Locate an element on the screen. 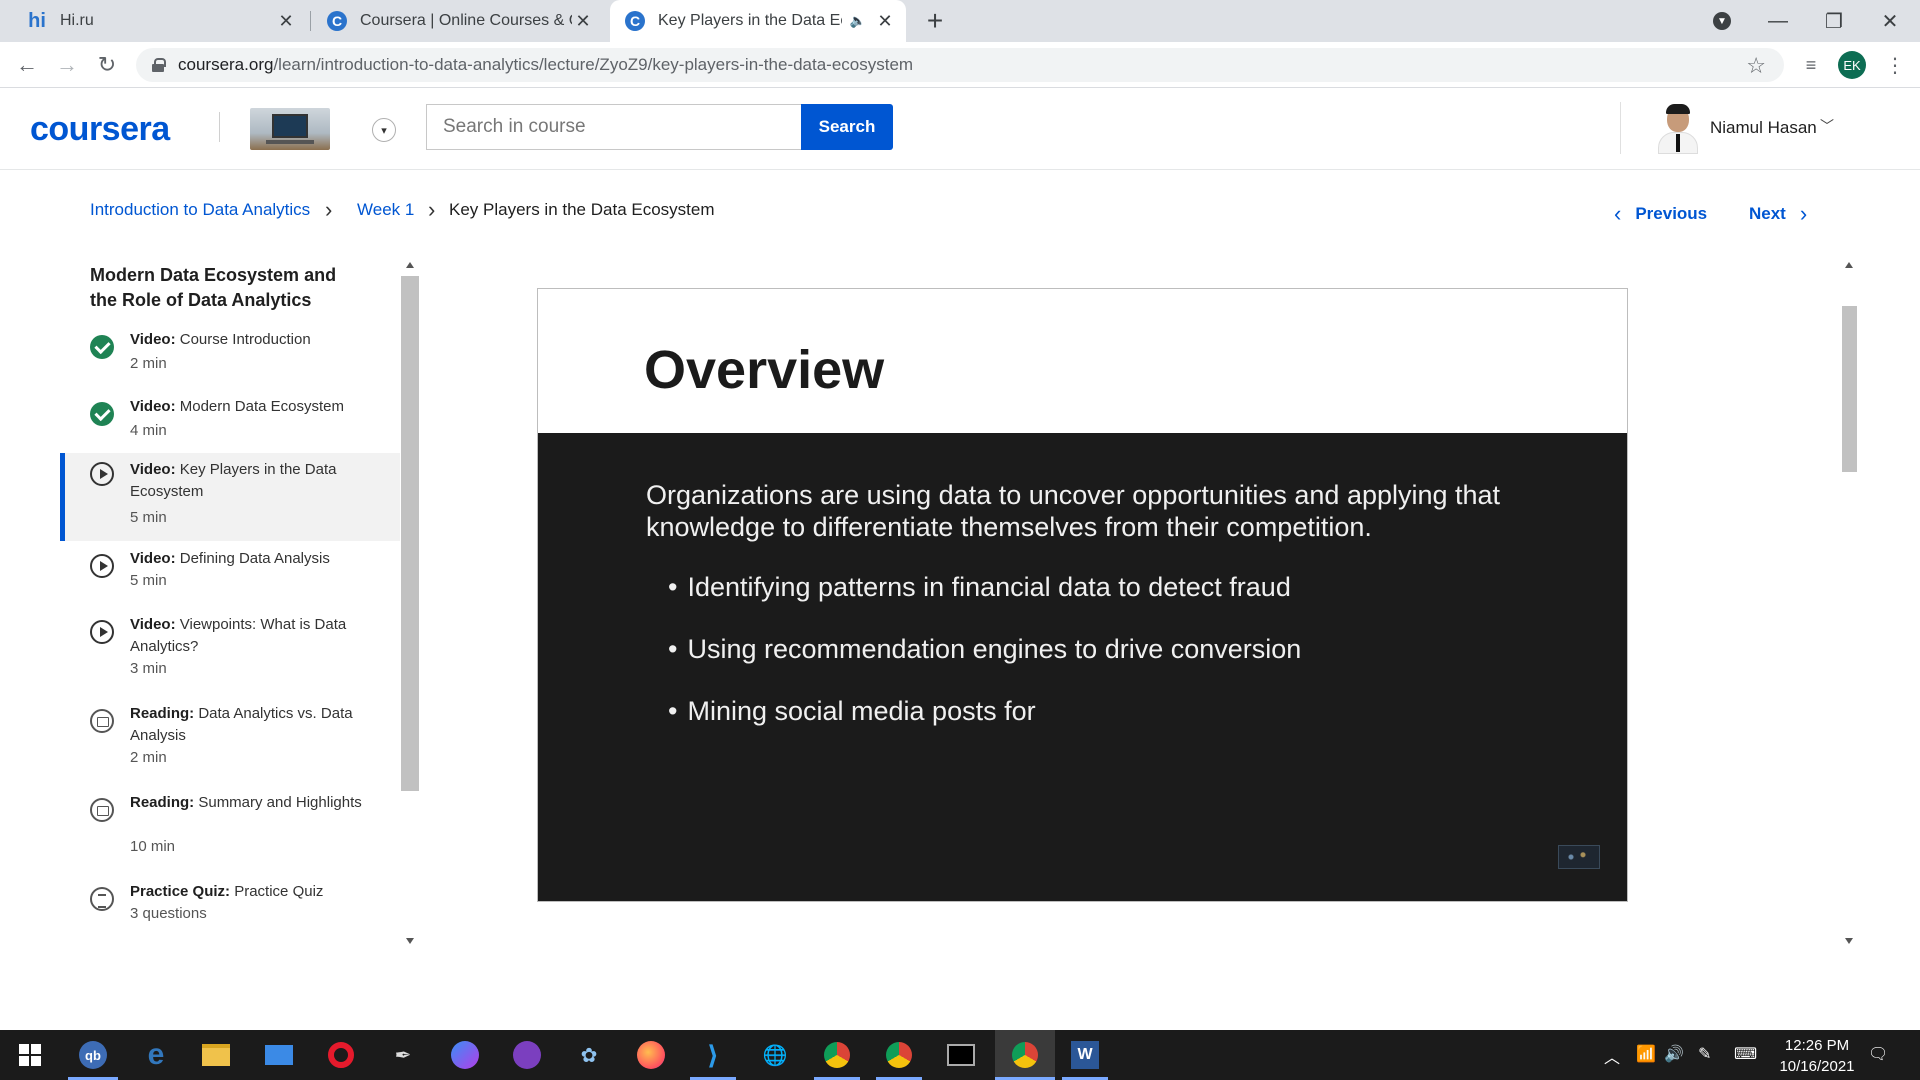 The height and width of the screenshot is (1080, 1920). speaker-icon: 🔈 is located at coordinates (858, 21).